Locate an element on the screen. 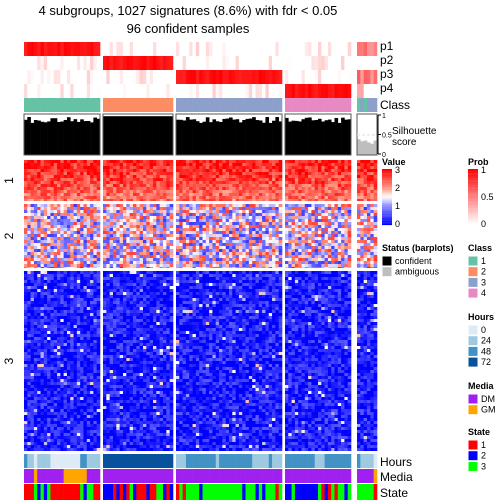 The height and width of the screenshot is (504, 504). state-cell is located at coordinates (111, 492).